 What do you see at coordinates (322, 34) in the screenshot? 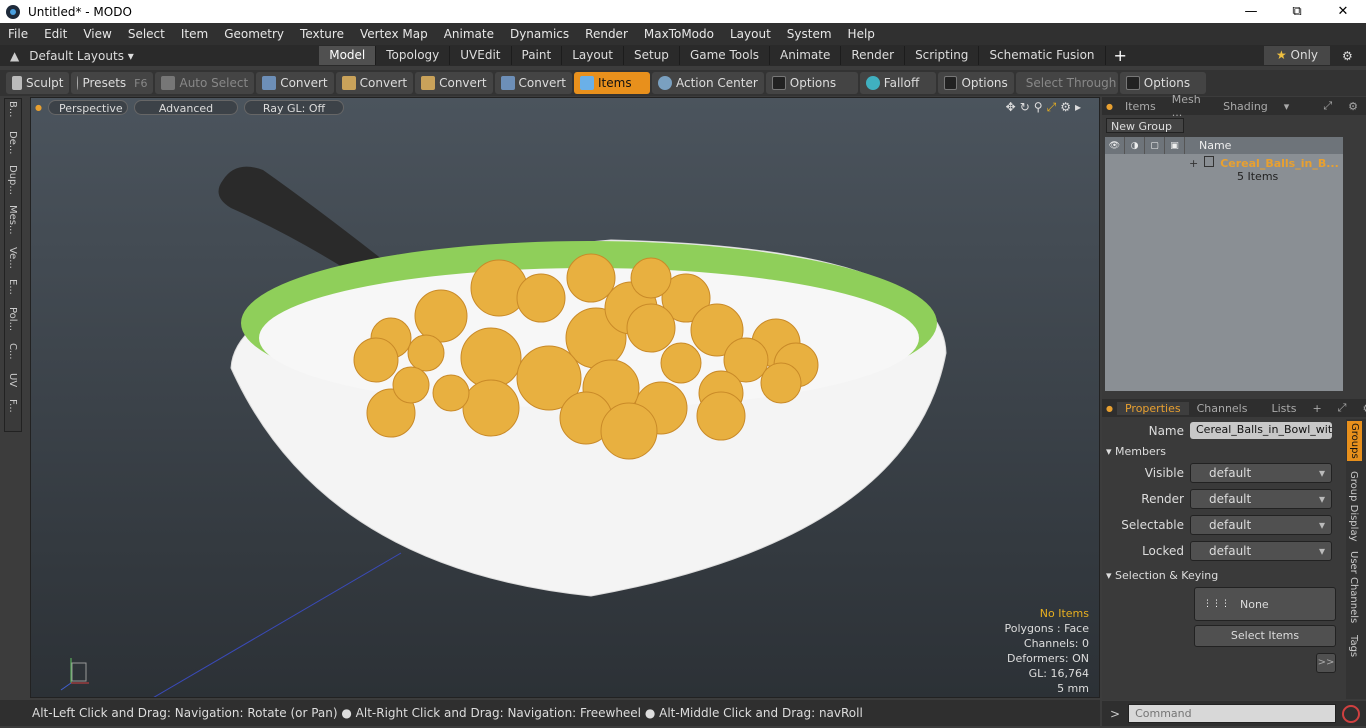
I see `menu-texture: Texture` at bounding box center [322, 34].